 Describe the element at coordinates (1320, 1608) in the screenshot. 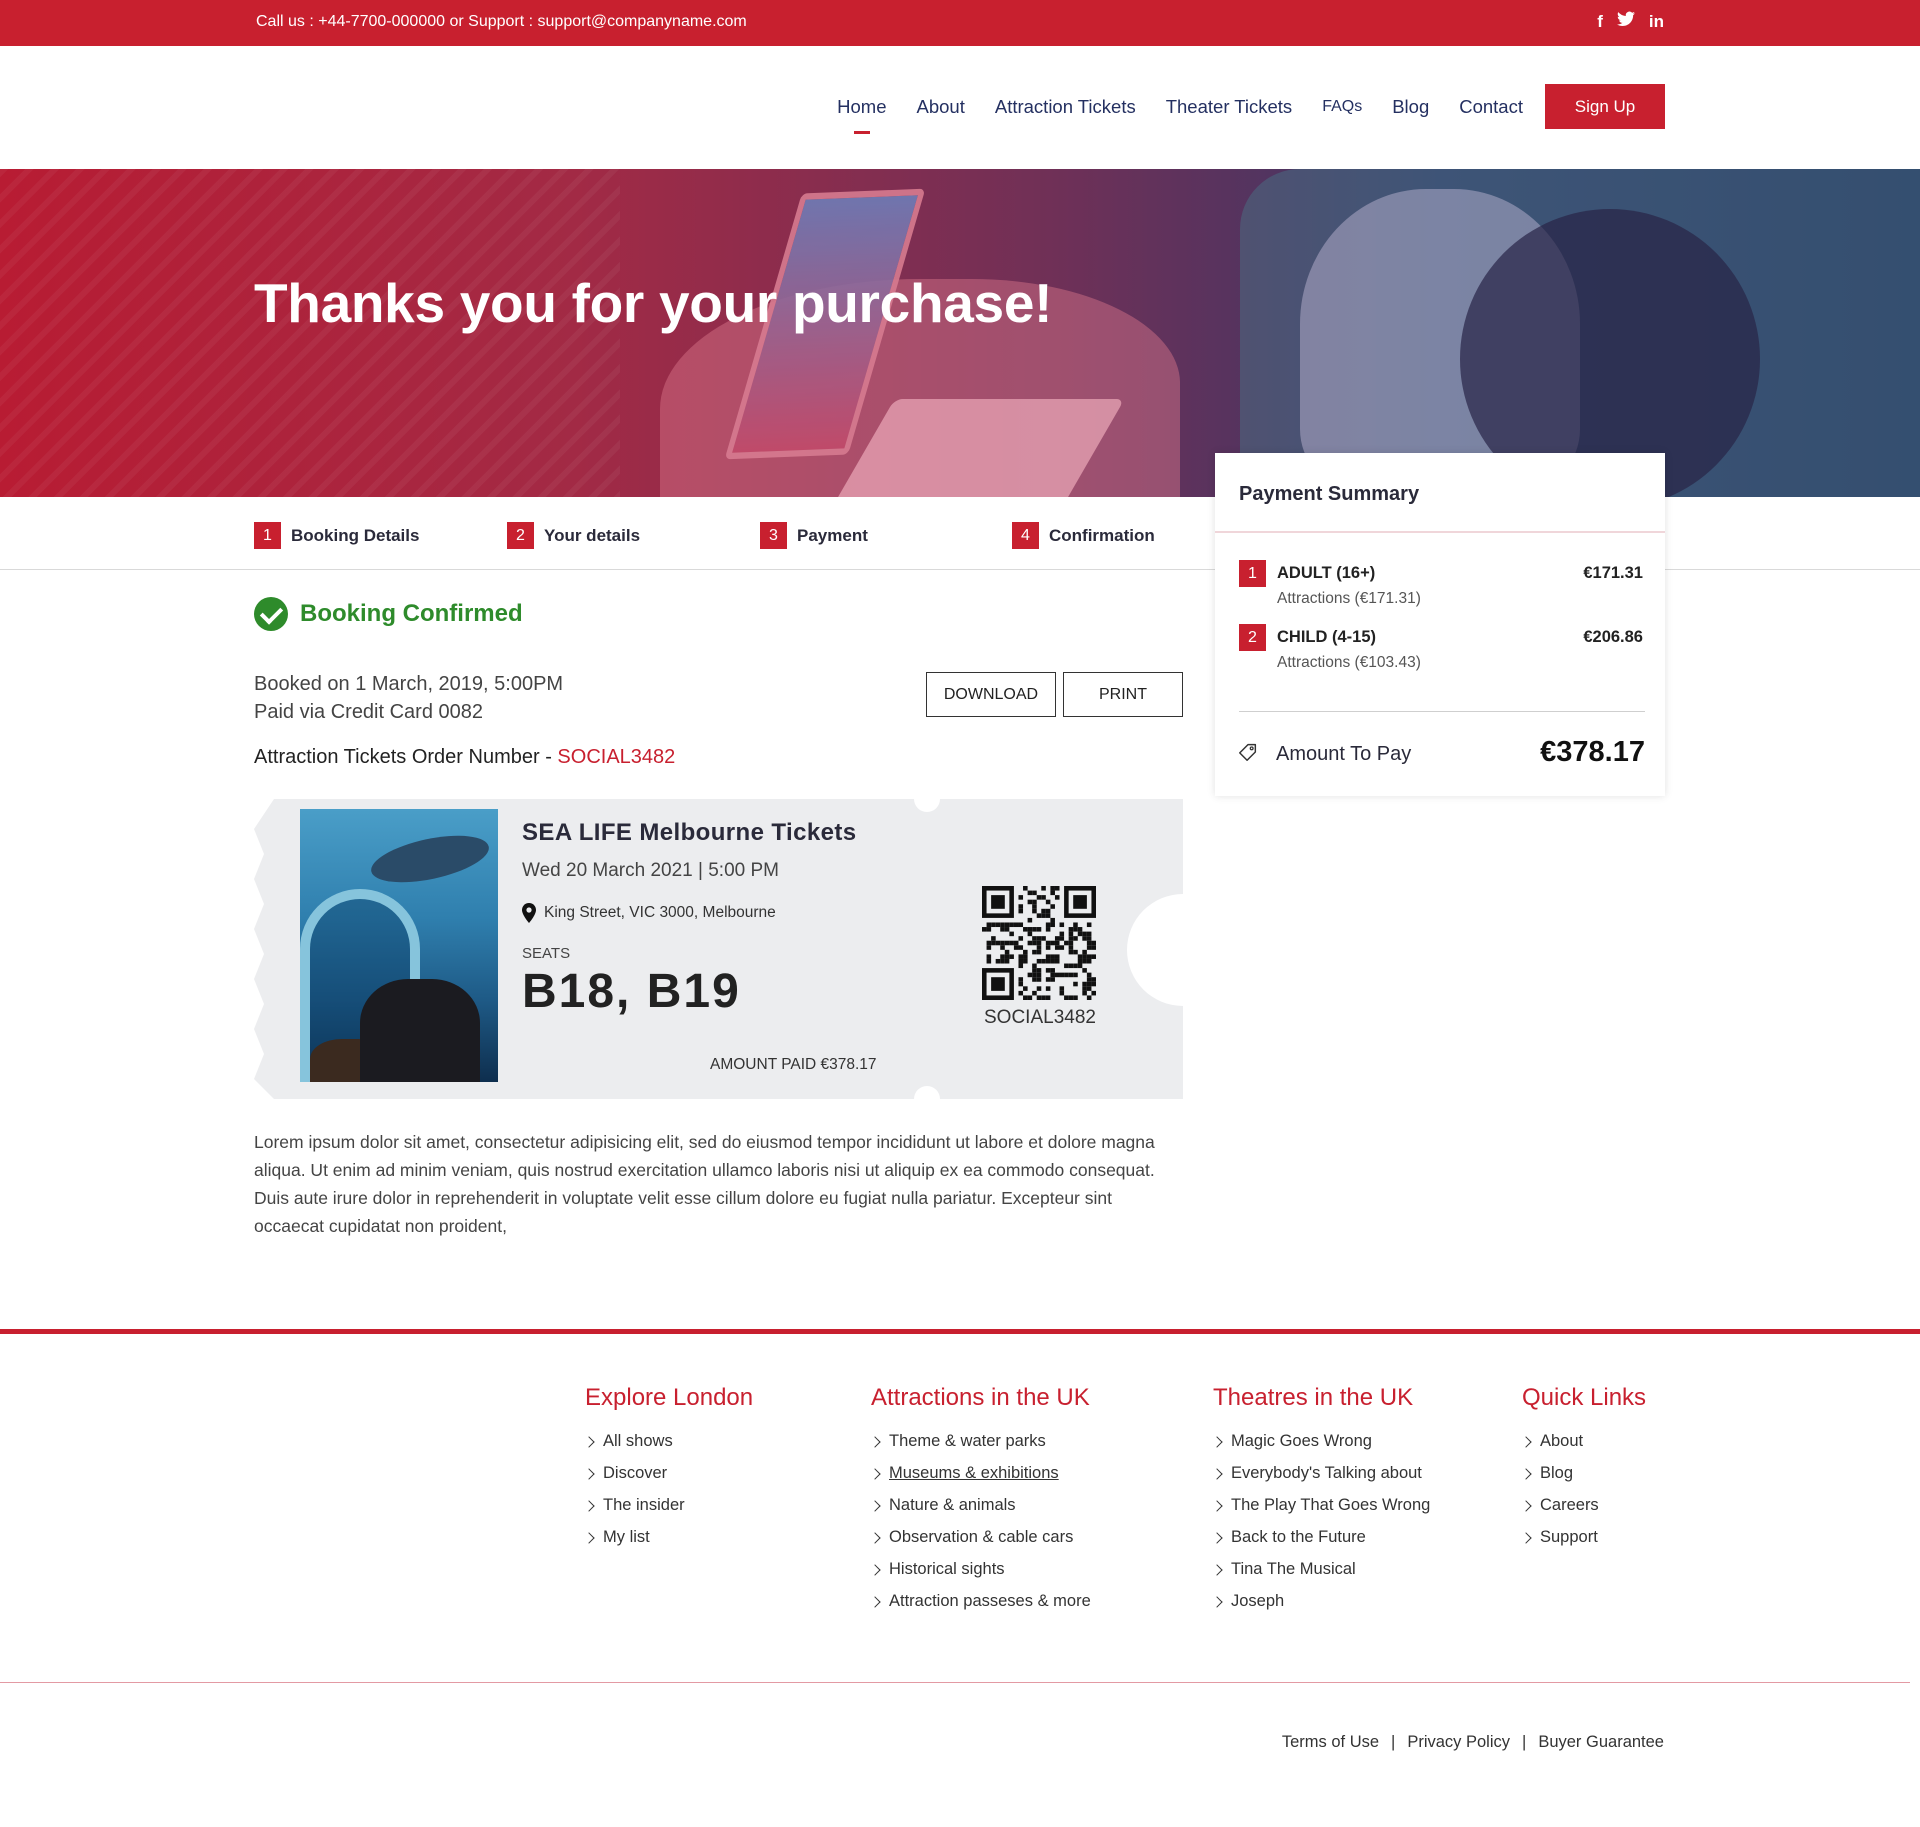

I see `footer-link: Joseph` at that location.